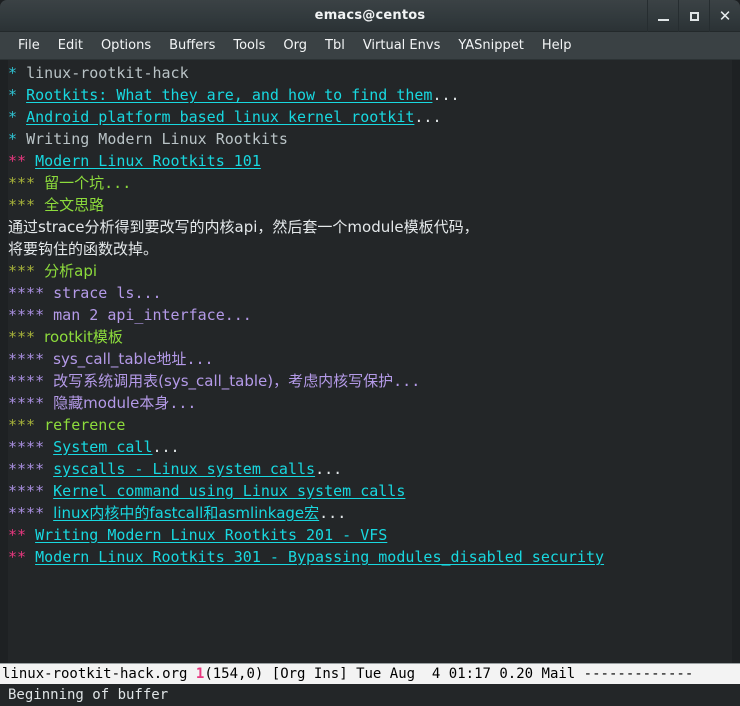  What do you see at coordinates (516, 674) in the screenshot?
I see `modeline-load-average: 0.20` at bounding box center [516, 674].